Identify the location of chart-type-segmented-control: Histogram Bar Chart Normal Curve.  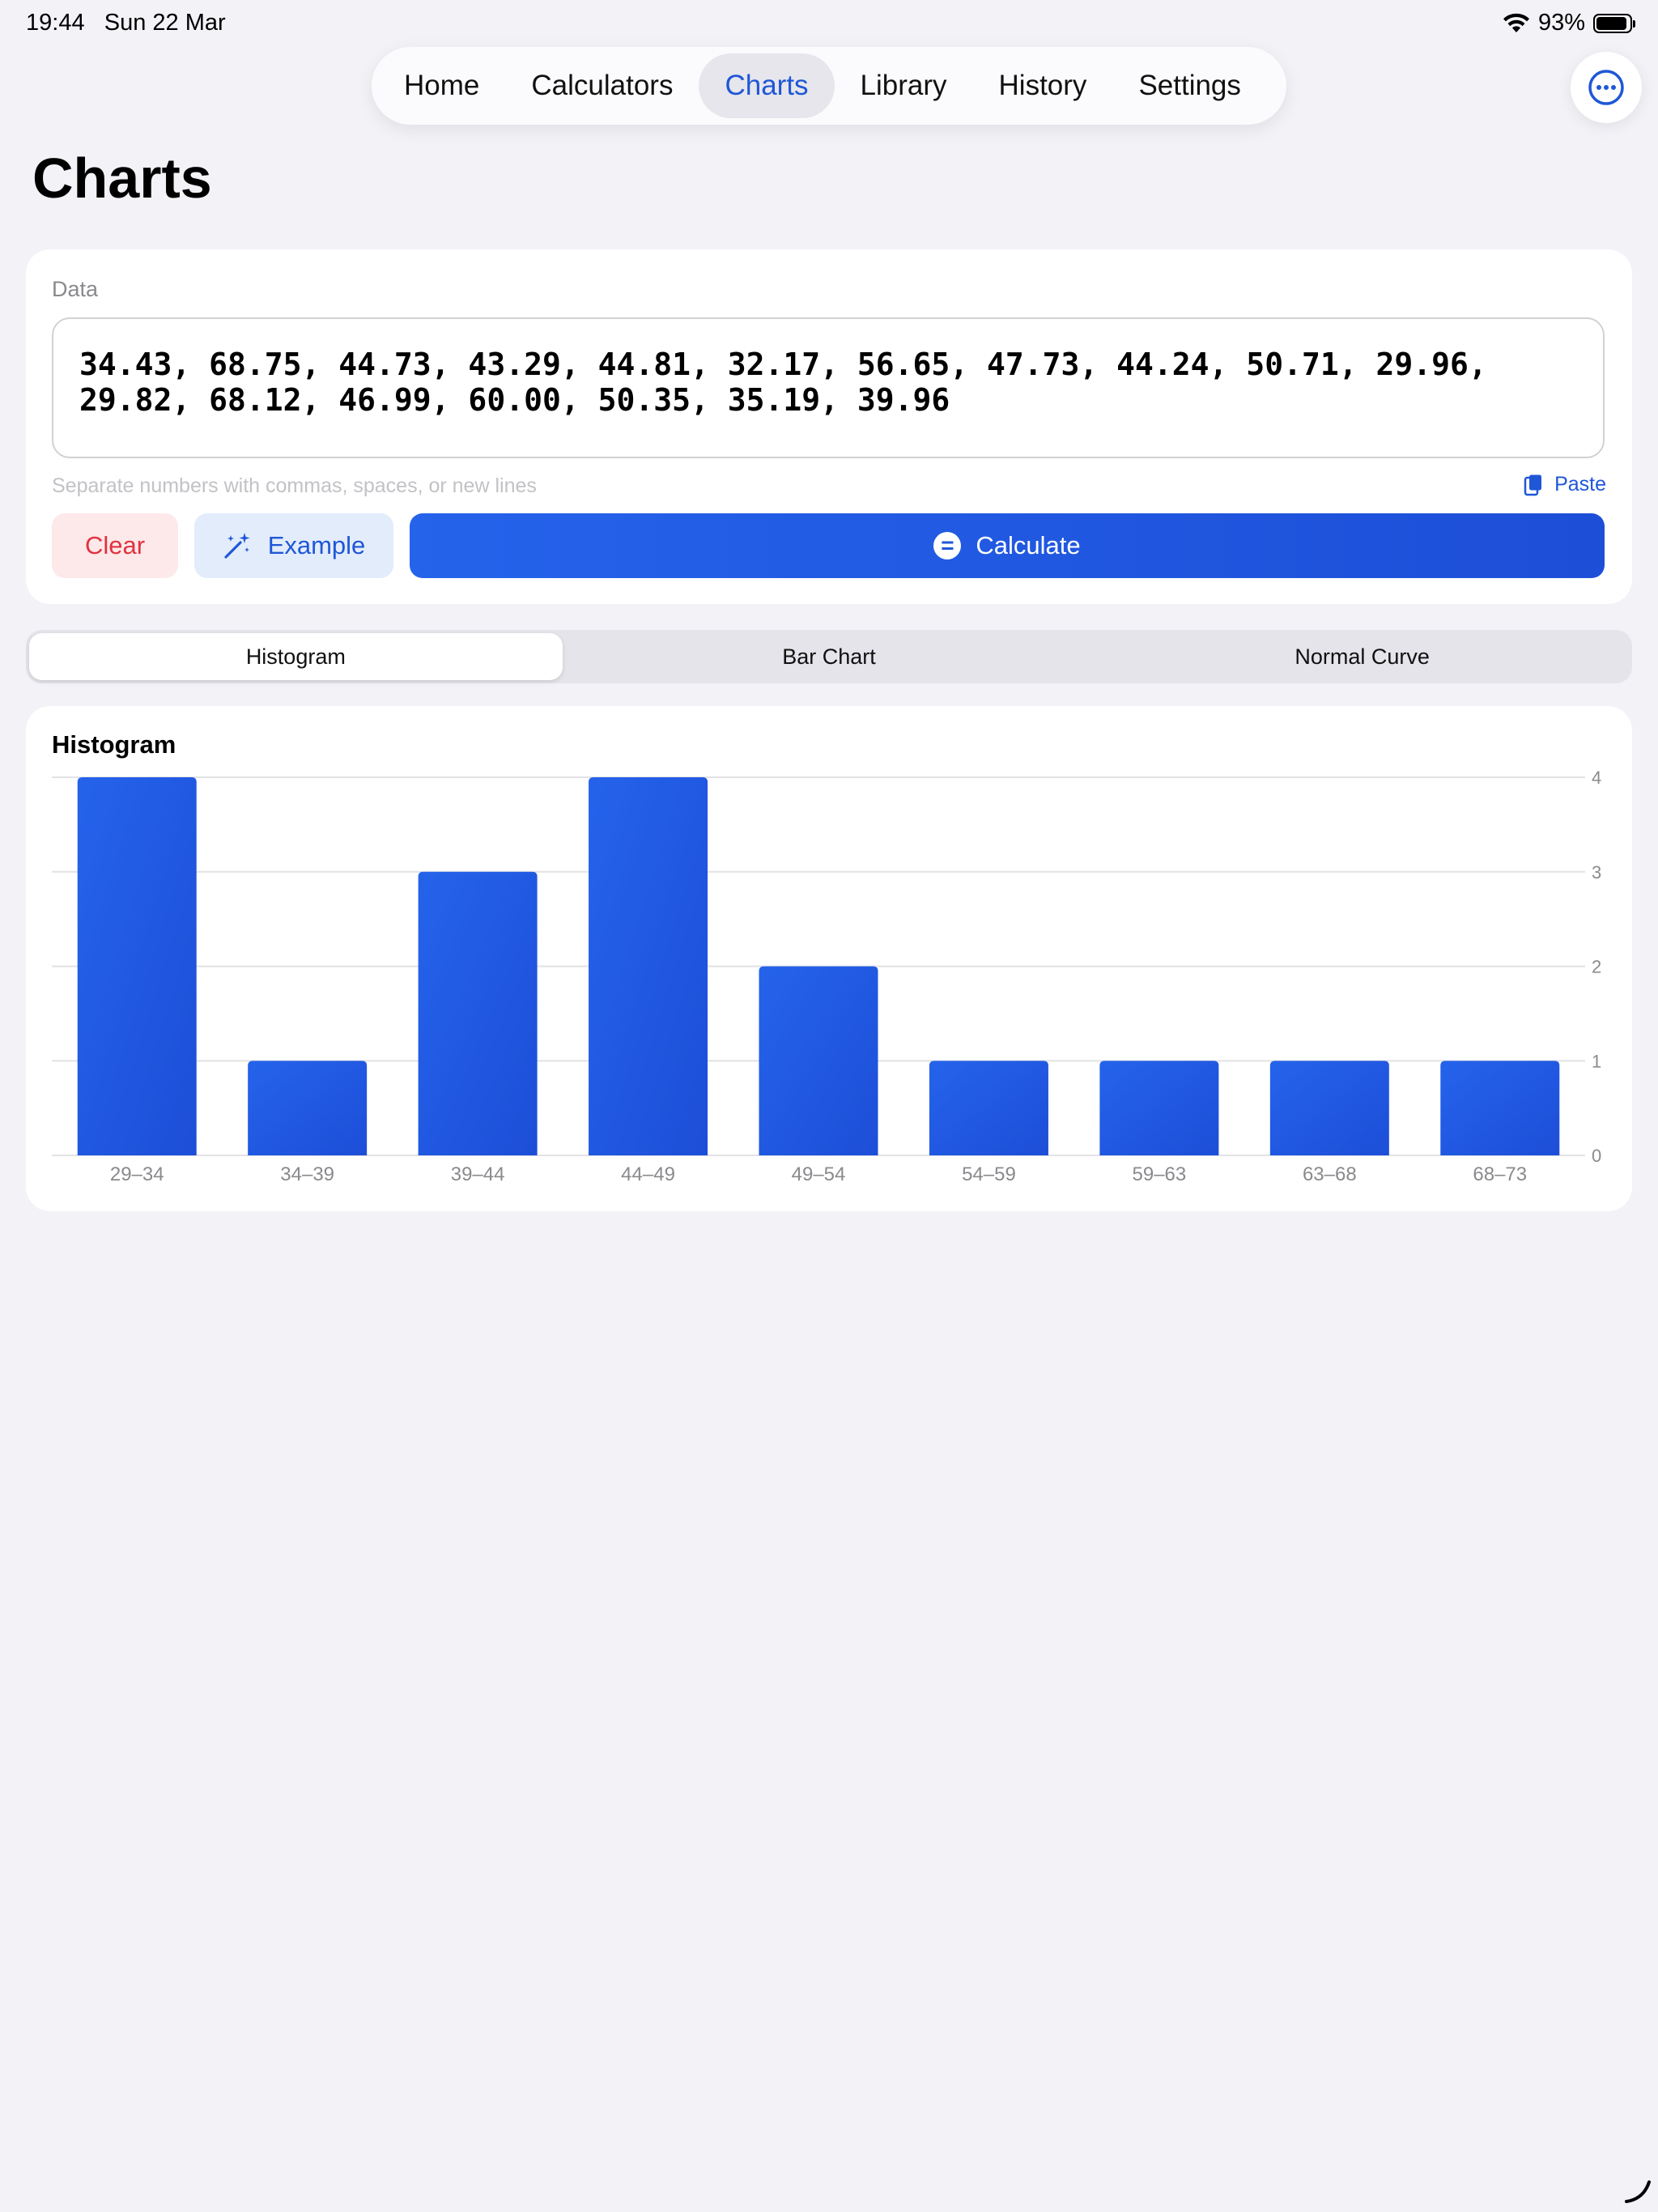
(829, 657).